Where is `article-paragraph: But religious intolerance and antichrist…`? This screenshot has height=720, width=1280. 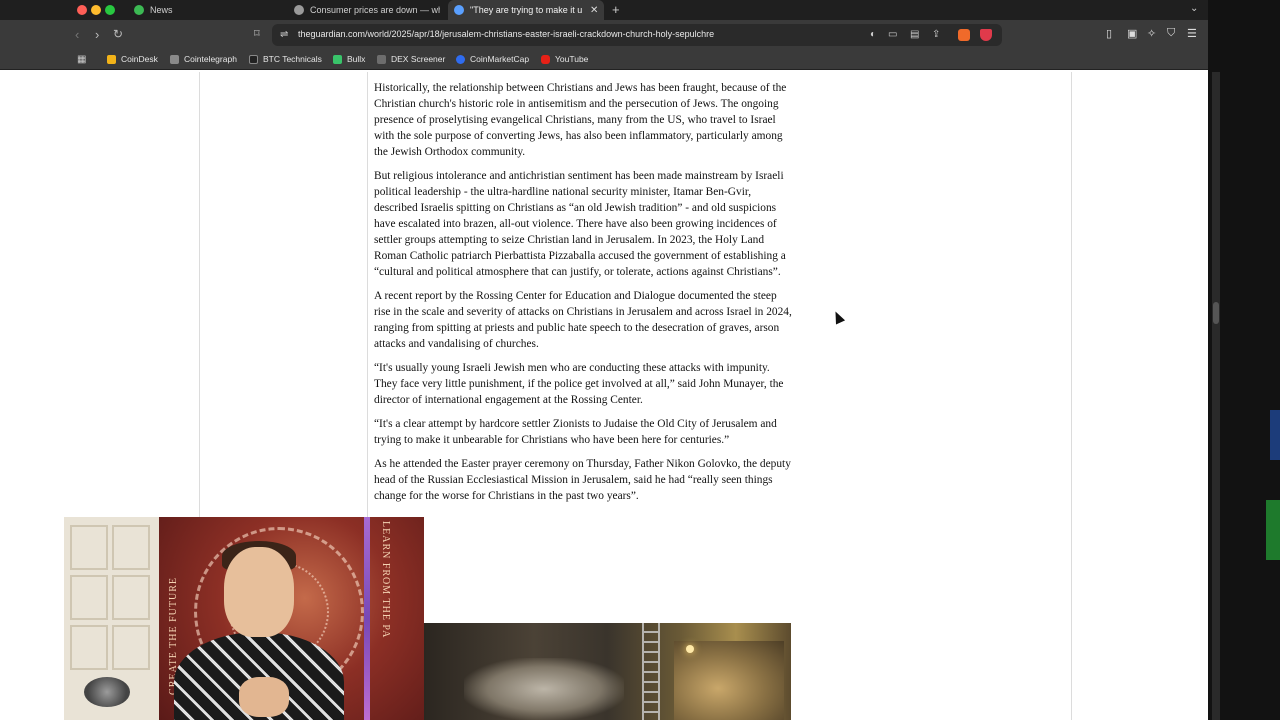 article-paragraph: But religious intolerance and antichrist… is located at coordinates (580, 224).